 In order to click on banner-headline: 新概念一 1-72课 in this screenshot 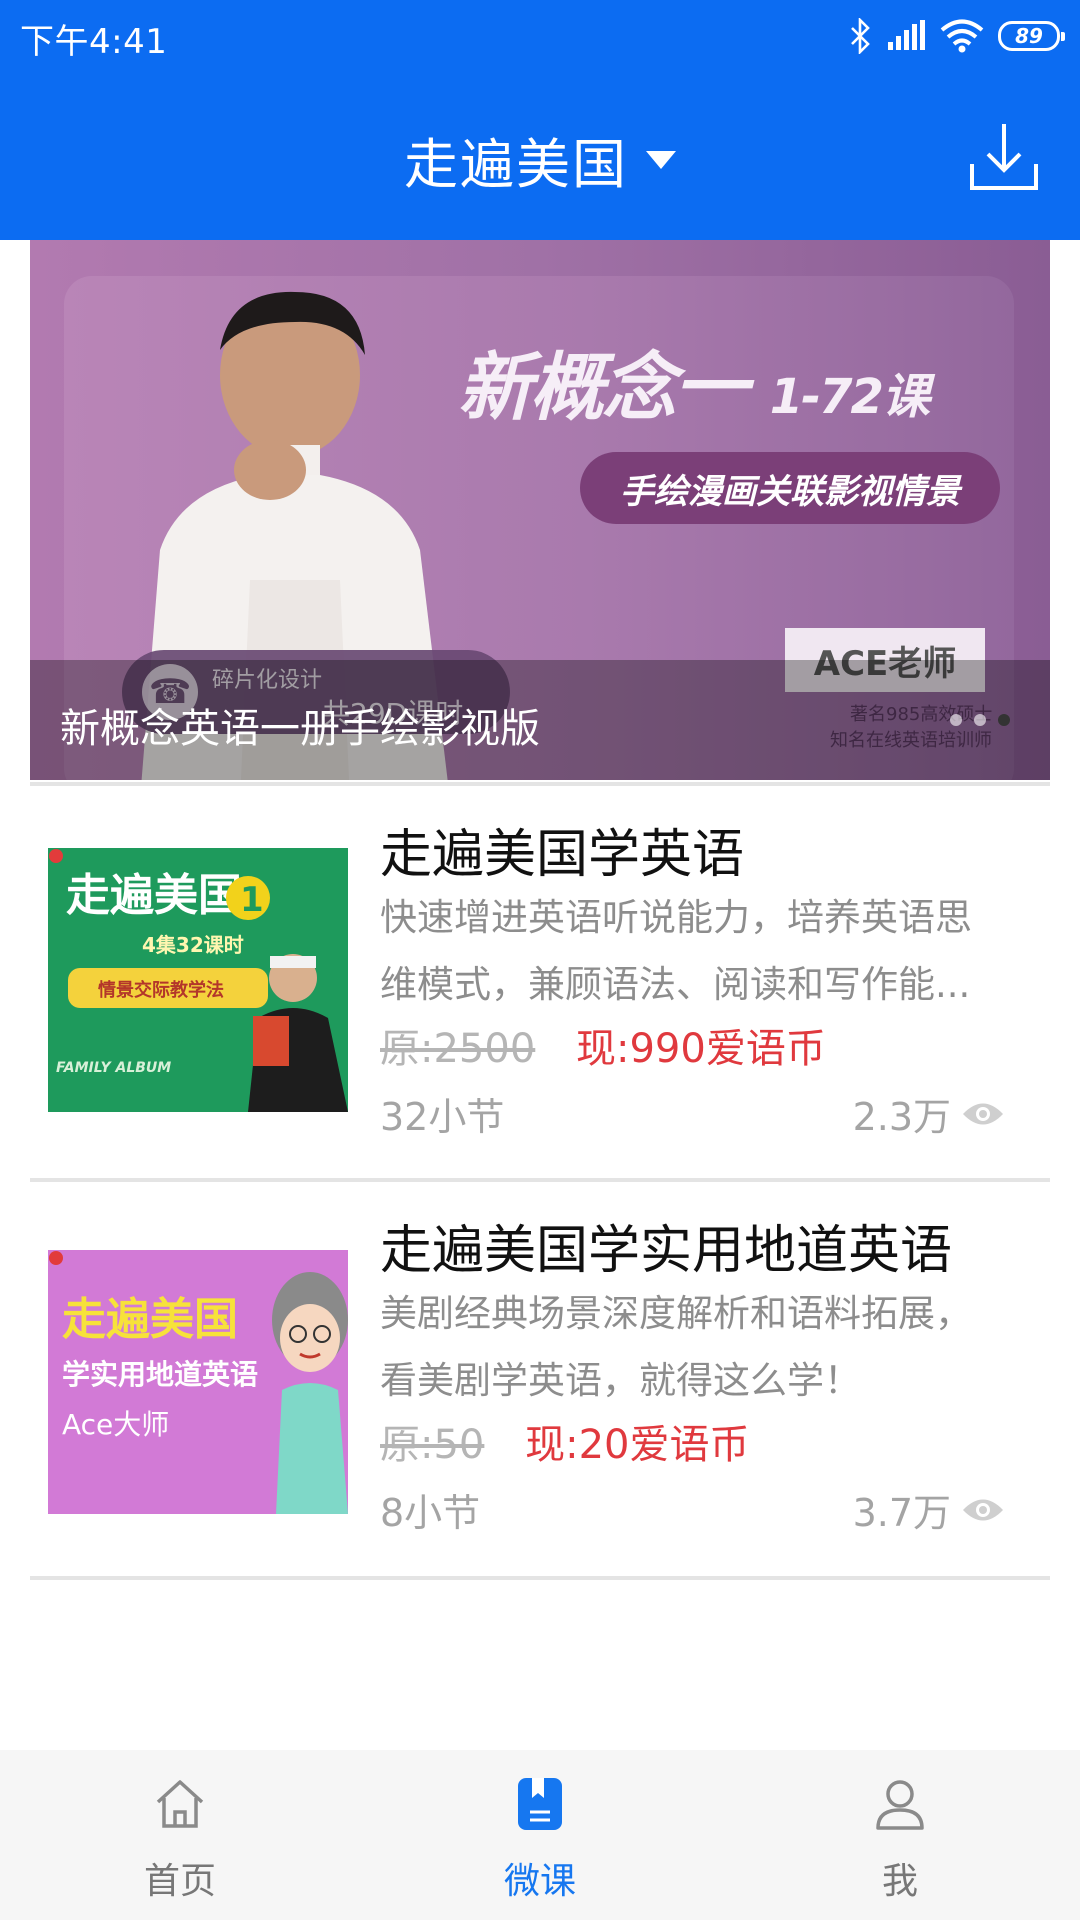, I will do `click(694, 381)`.